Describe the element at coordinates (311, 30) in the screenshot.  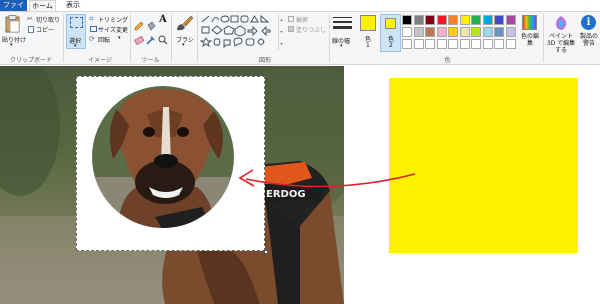
I see `fill-label: 塗りつぶし` at that location.